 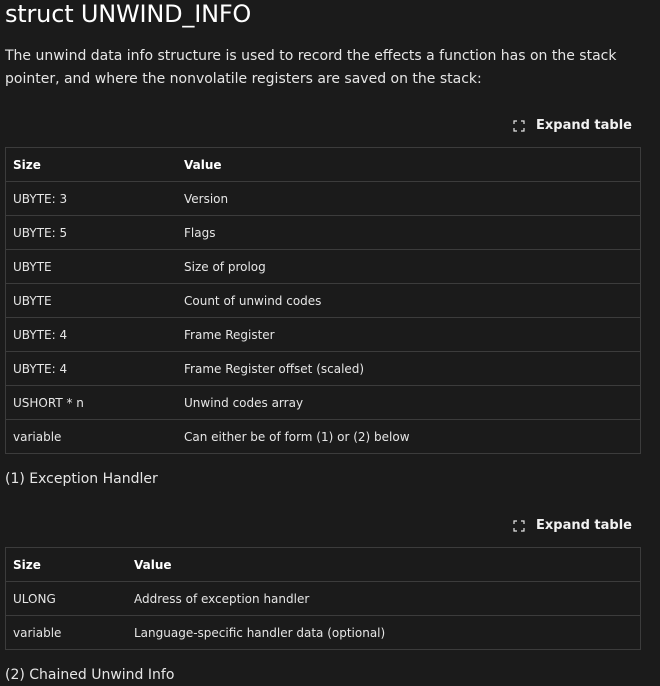 I want to click on table-row: UBYTE: 3 Version, so click(x=323, y=198).